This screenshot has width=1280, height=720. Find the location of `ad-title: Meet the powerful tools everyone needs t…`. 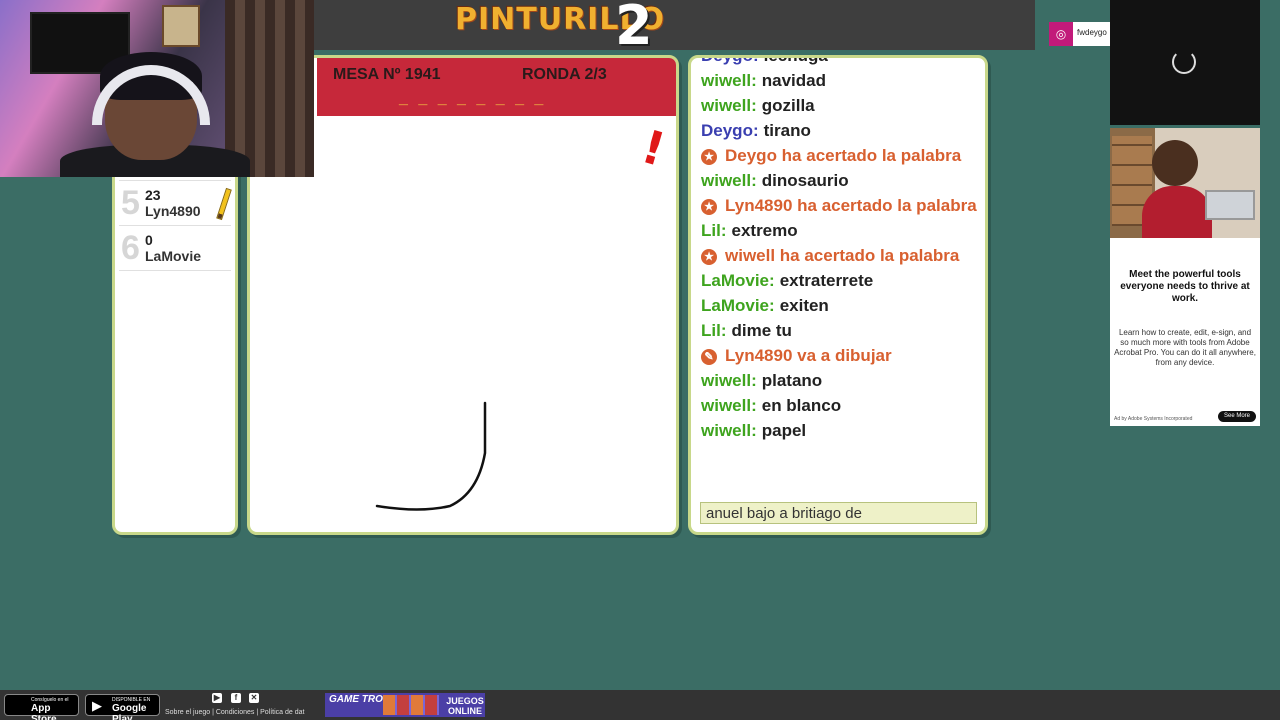

ad-title: Meet the powerful tools everyone needs t… is located at coordinates (1185, 286).